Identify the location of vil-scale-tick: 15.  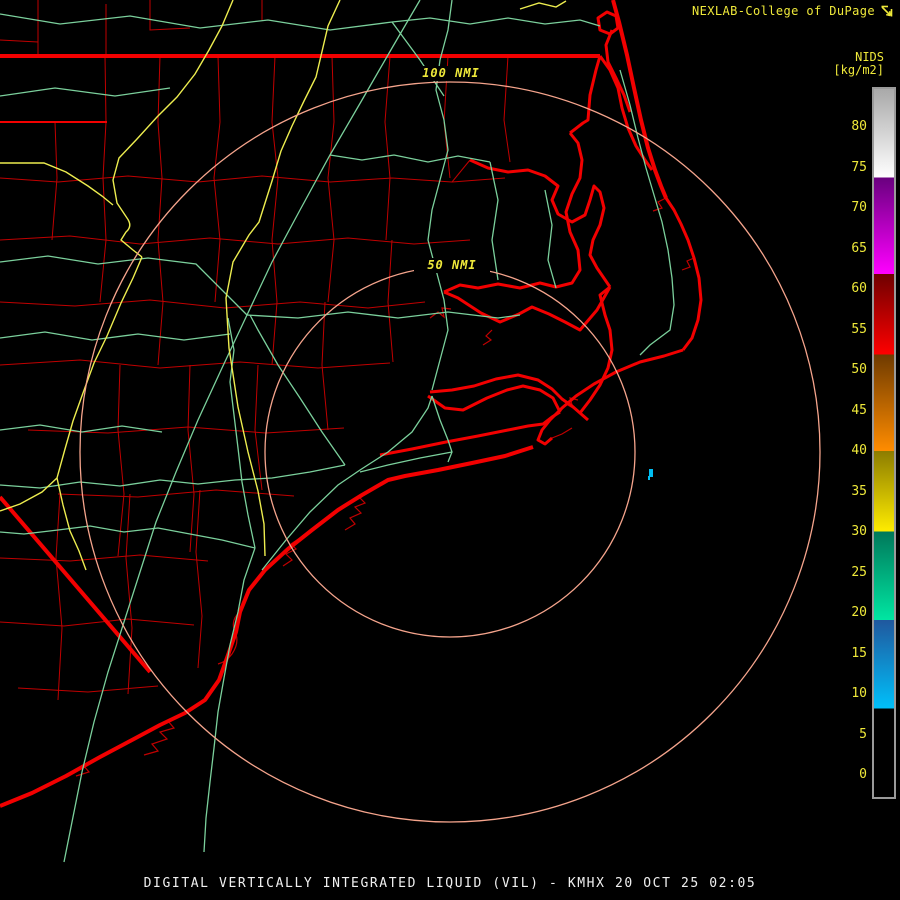
(859, 653).